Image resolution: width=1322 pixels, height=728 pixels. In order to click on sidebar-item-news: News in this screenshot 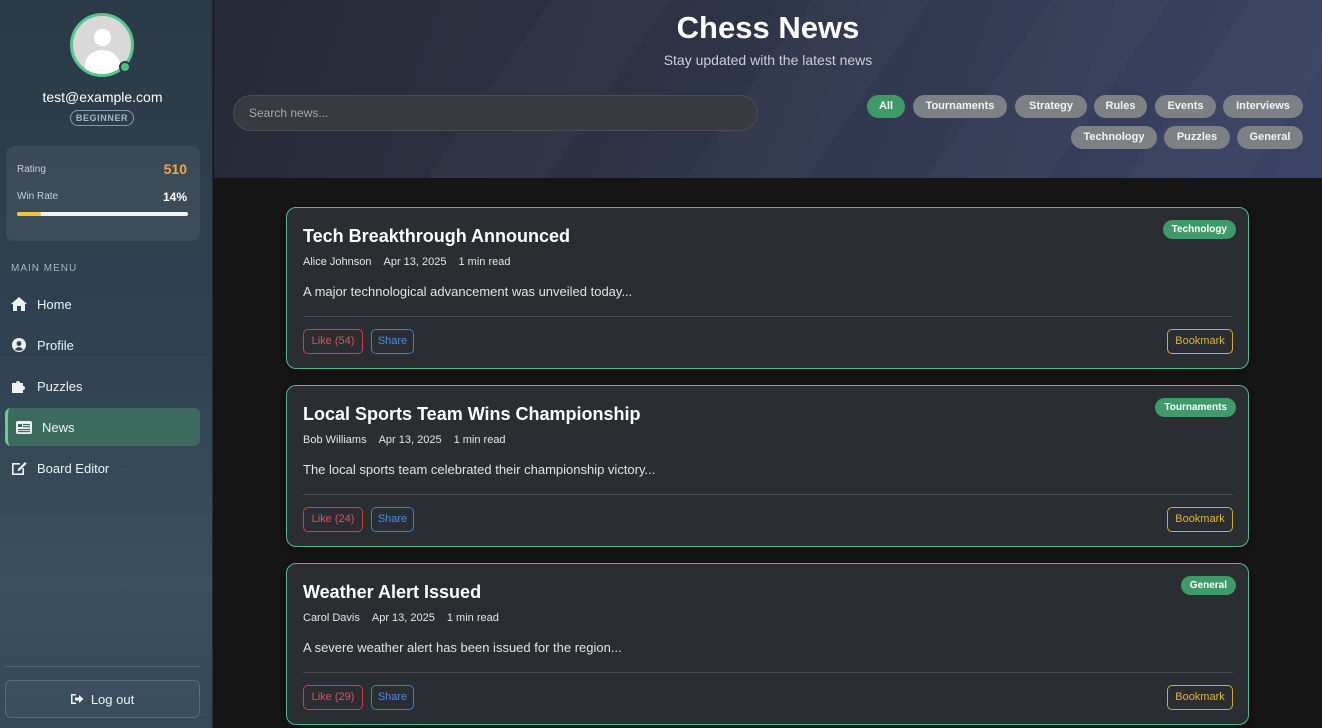, I will do `click(102, 427)`.